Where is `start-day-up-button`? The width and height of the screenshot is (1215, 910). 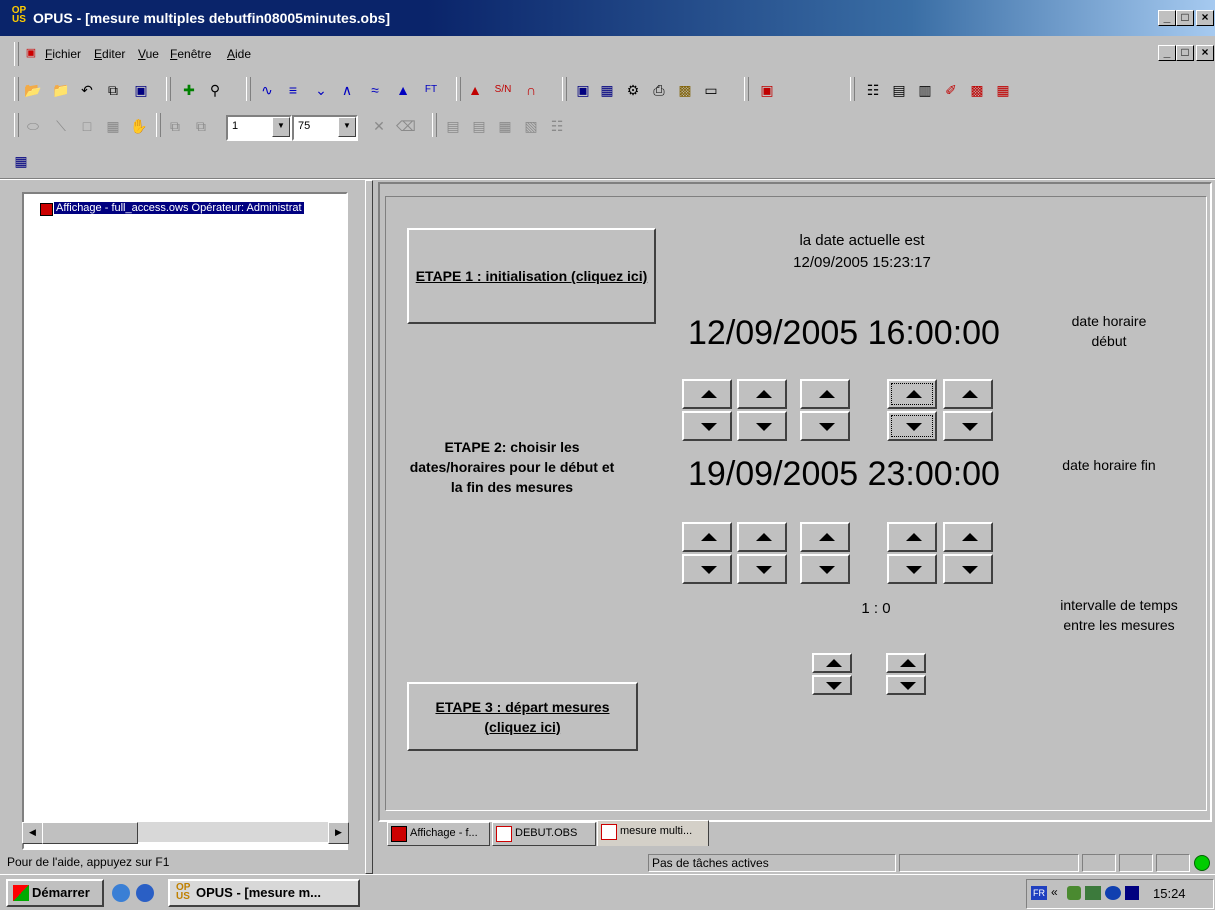
start-day-up-button is located at coordinates (707, 394).